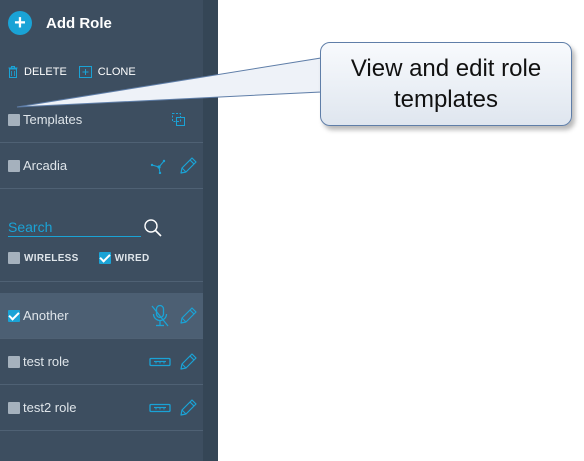  Describe the element at coordinates (446, 99) in the screenshot. I see `callout-line-2: templates` at that location.